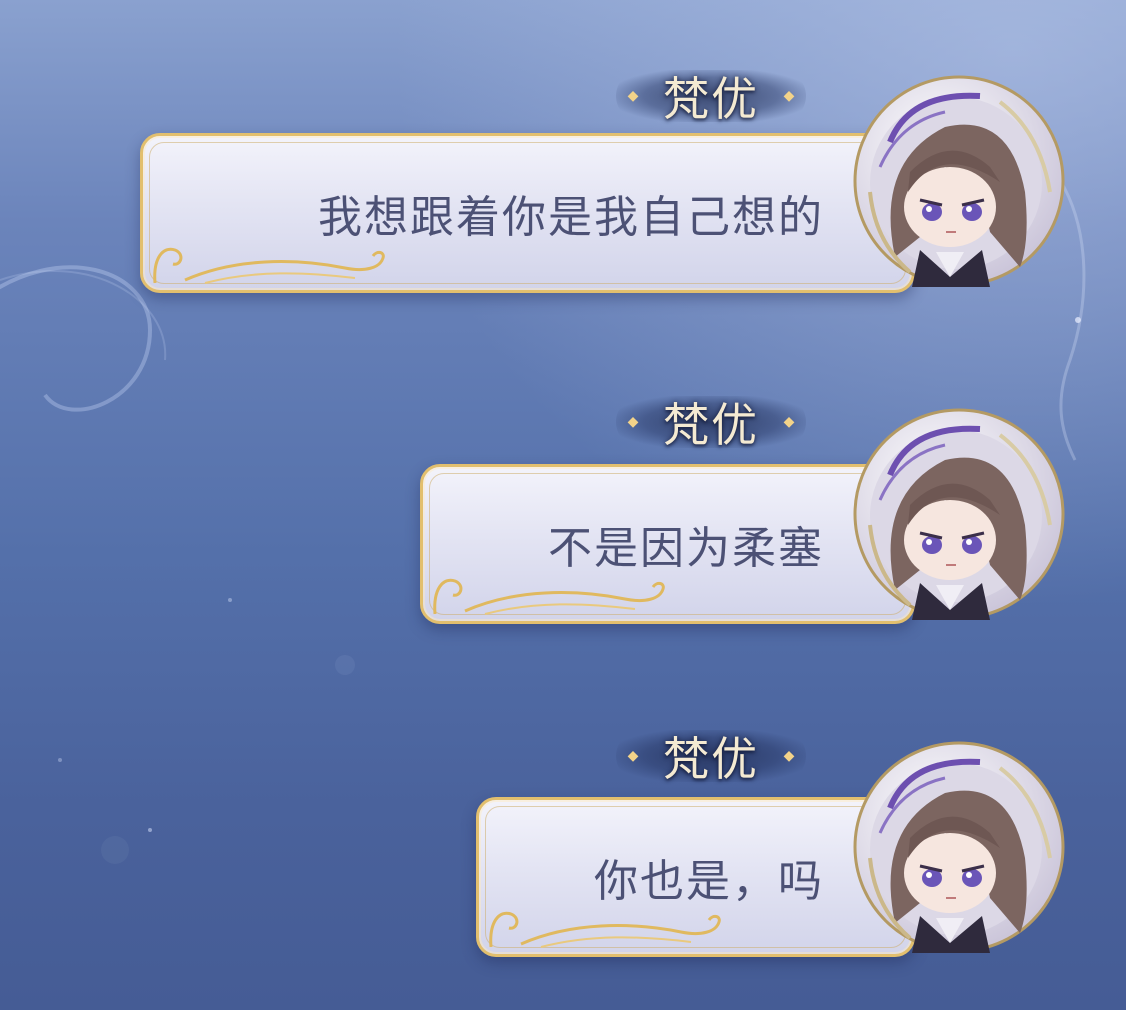  What do you see at coordinates (709, 881) in the screenshot?
I see `message-text: 你也是，吗` at bounding box center [709, 881].